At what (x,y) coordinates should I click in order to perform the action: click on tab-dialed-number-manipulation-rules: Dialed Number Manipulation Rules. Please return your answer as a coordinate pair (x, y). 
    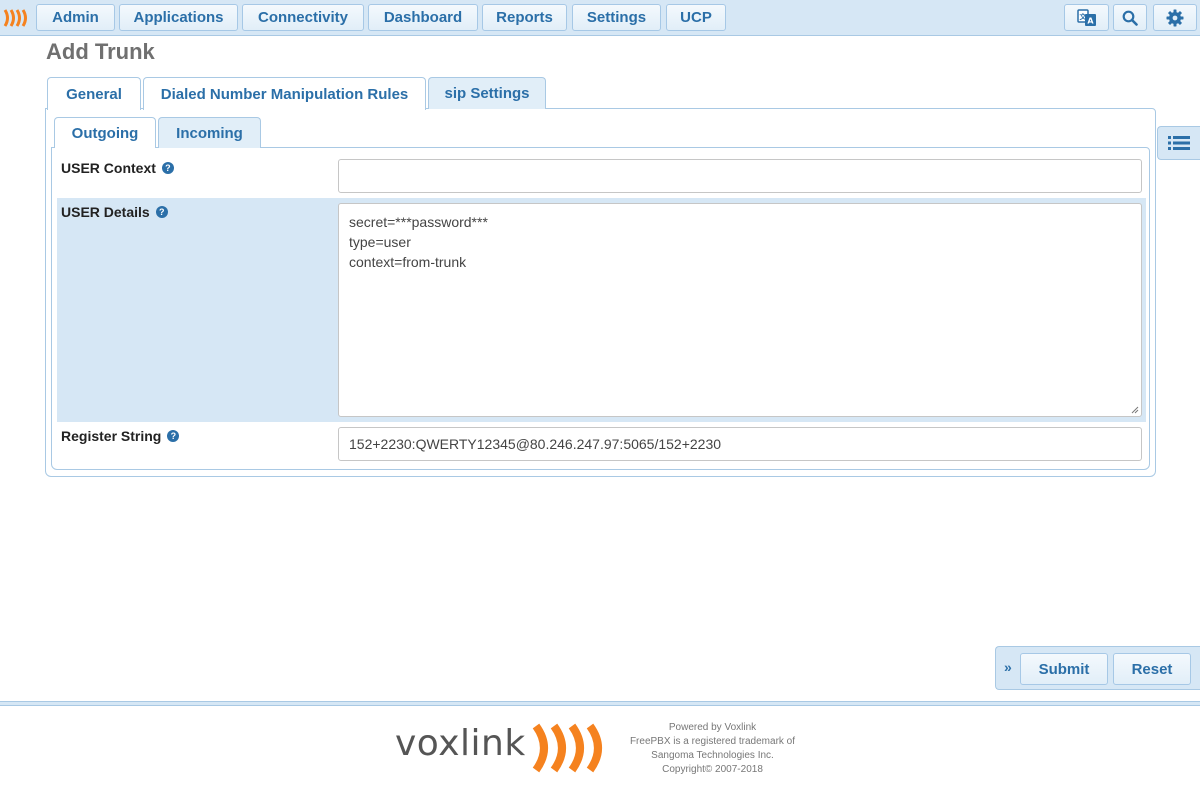
    Looking at the image, I should click on (284, 93).